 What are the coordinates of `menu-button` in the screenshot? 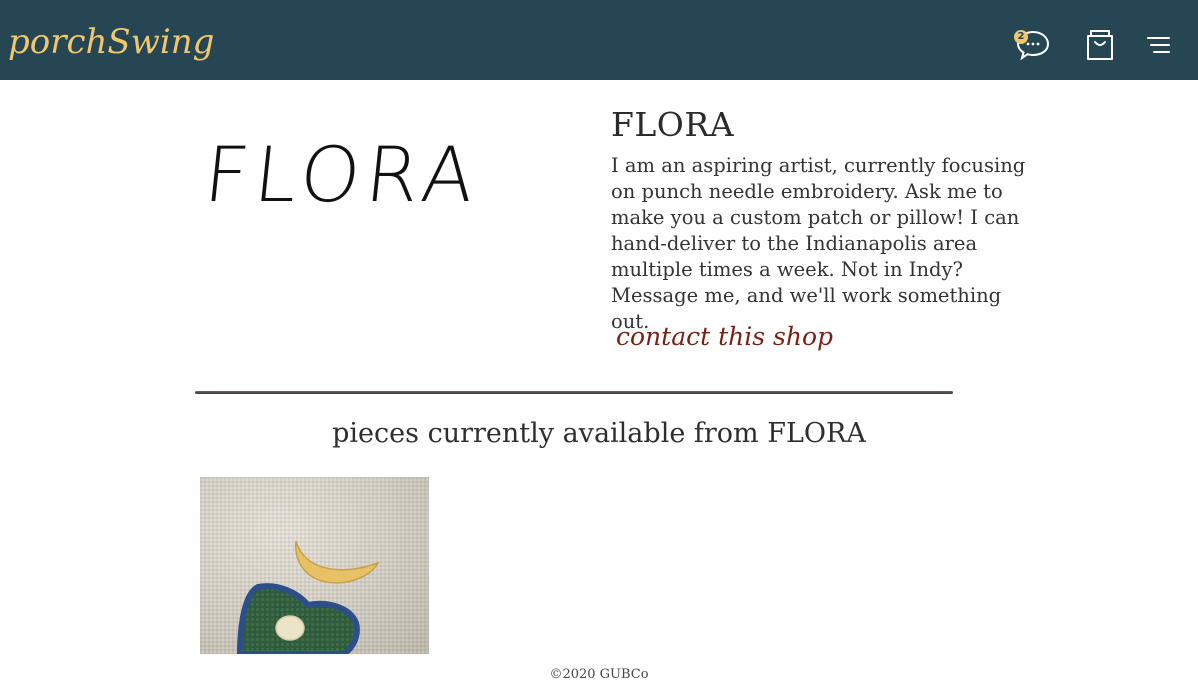 It's located at (1160, 44).